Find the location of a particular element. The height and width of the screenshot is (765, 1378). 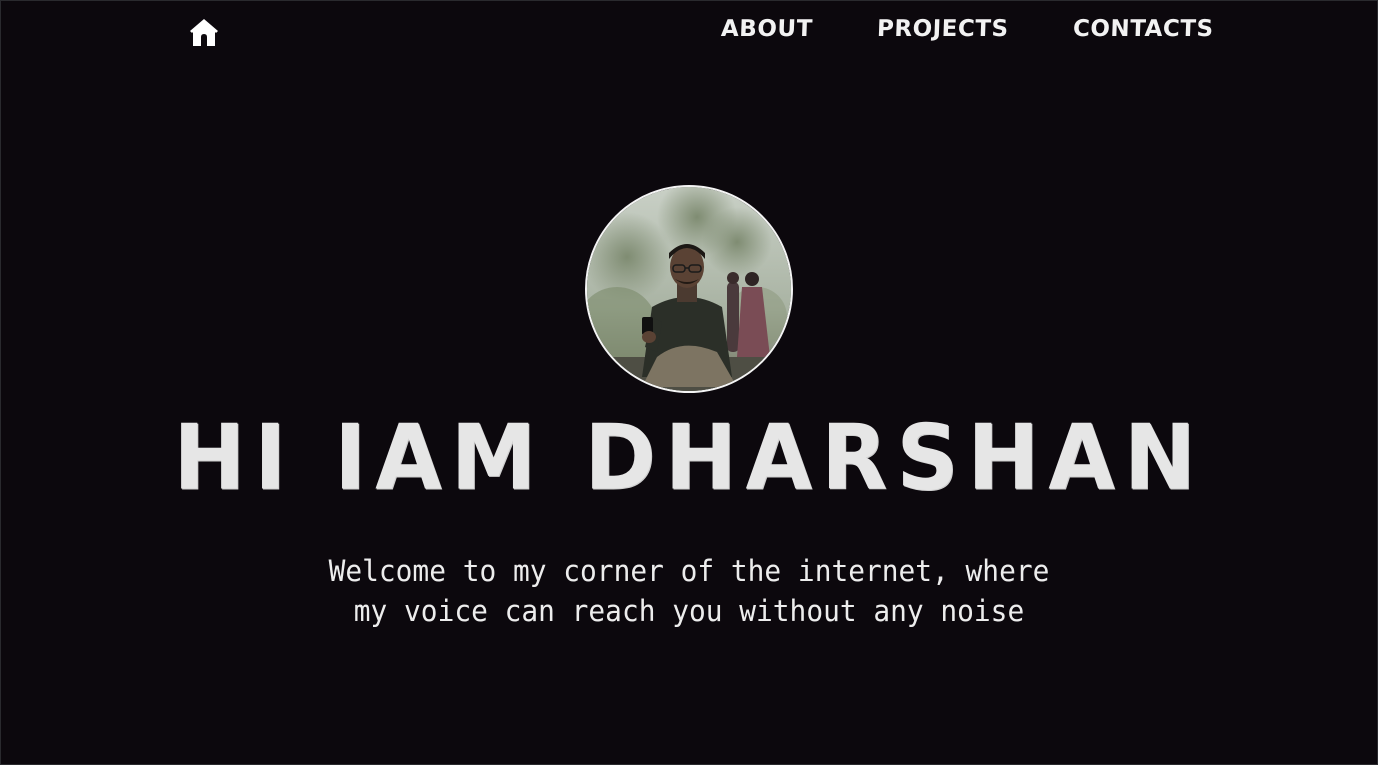

nav-about-link: ABOUT is located at coordinates (767, 29).